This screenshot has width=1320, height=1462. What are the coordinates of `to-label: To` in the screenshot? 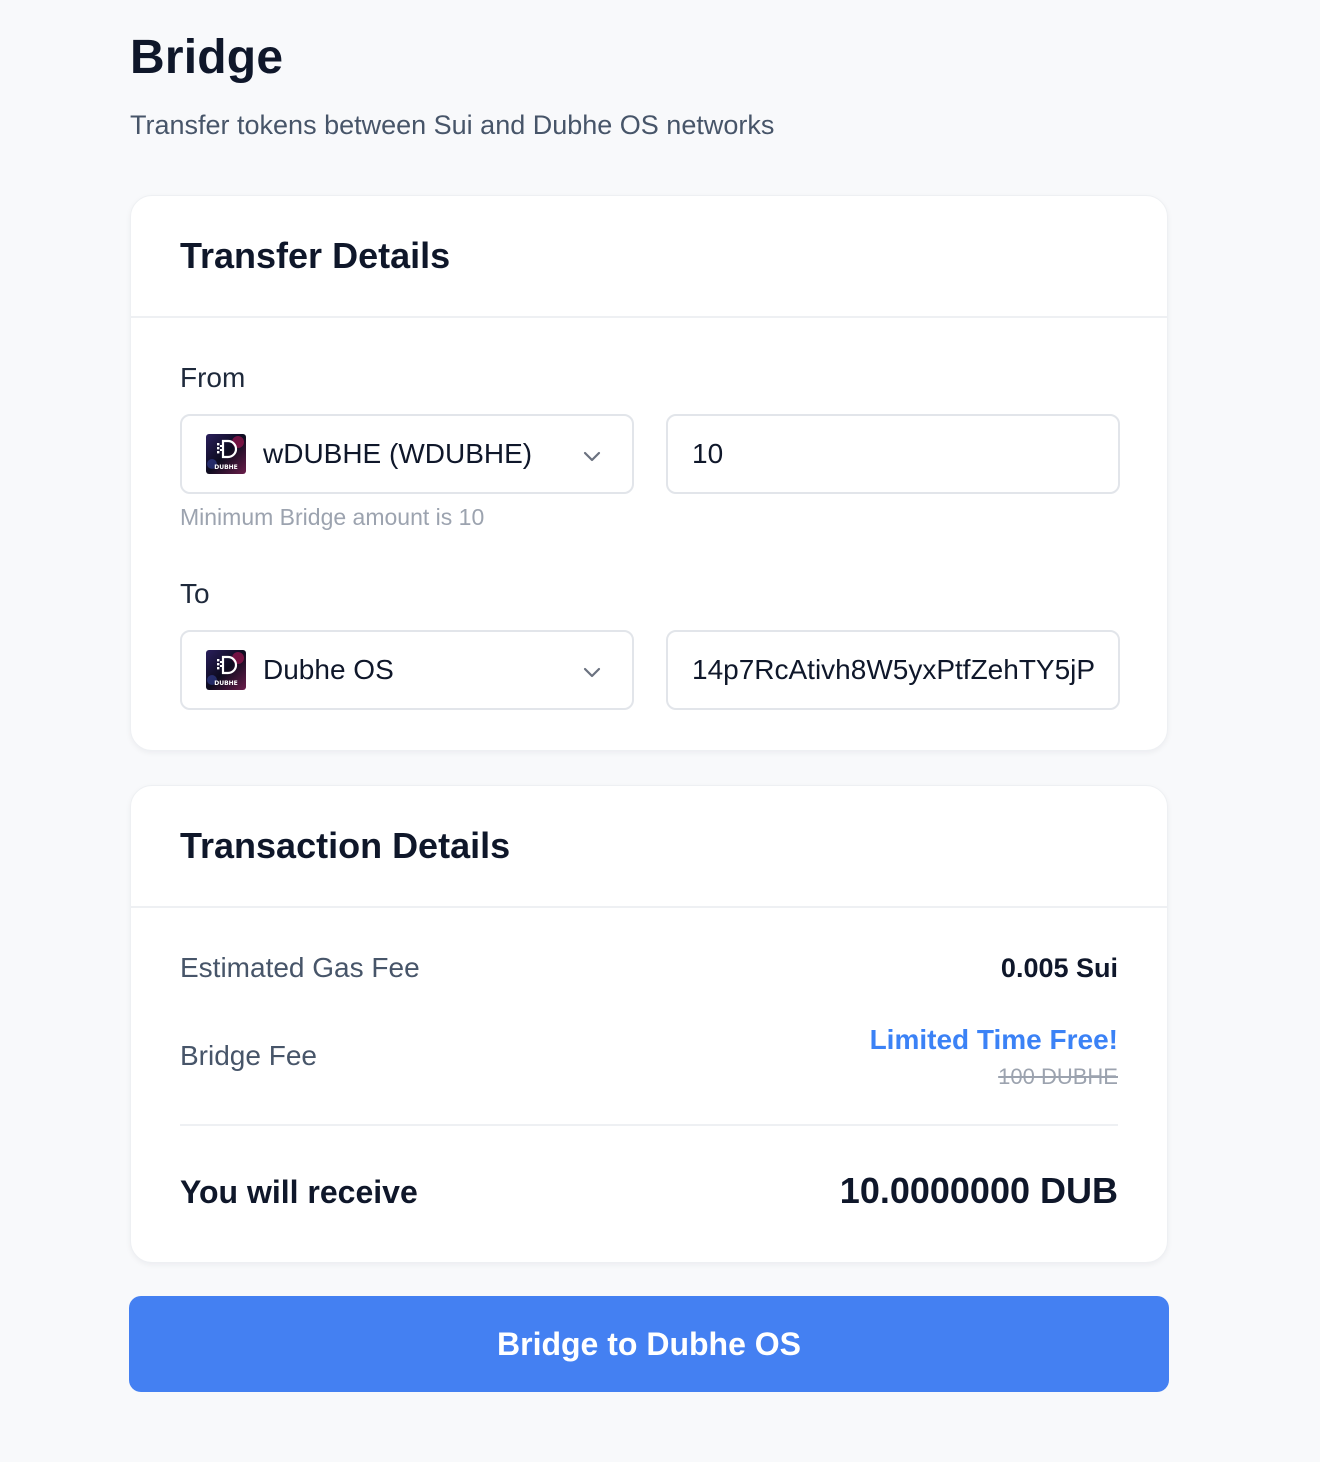 It's located at (195, 593).